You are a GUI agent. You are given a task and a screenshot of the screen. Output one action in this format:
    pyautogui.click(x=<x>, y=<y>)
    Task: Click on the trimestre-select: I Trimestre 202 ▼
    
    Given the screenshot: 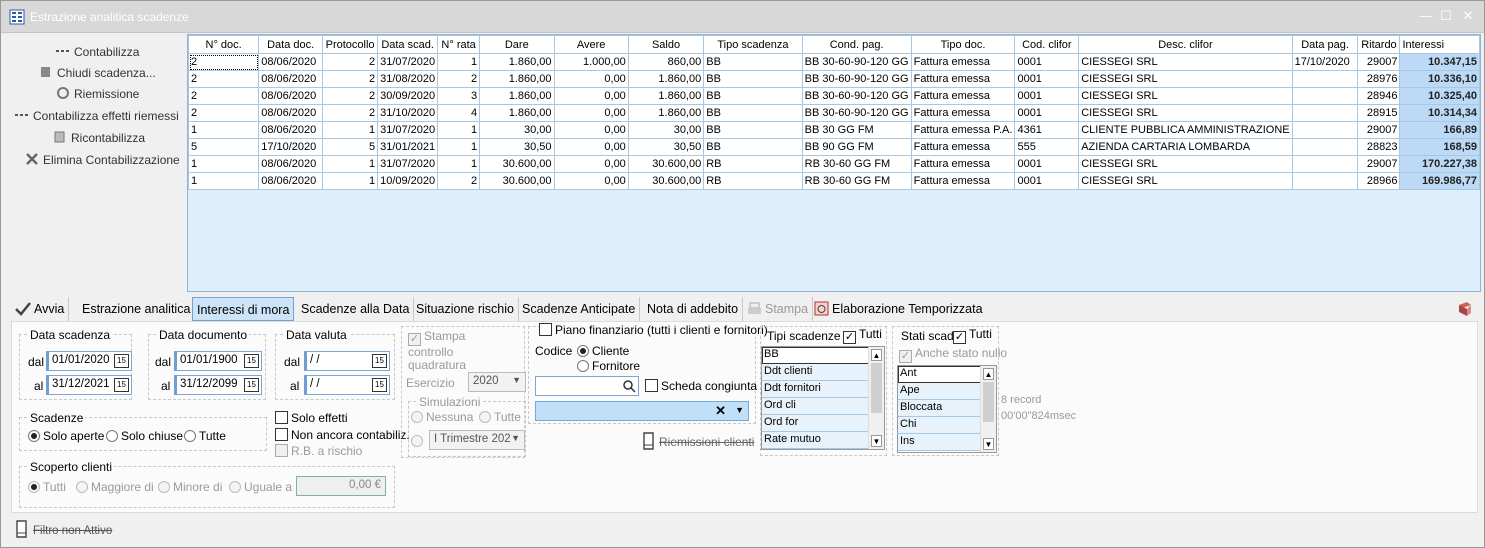 What is the action you would take?
    pyautogui.click(x=477, y=440)
    